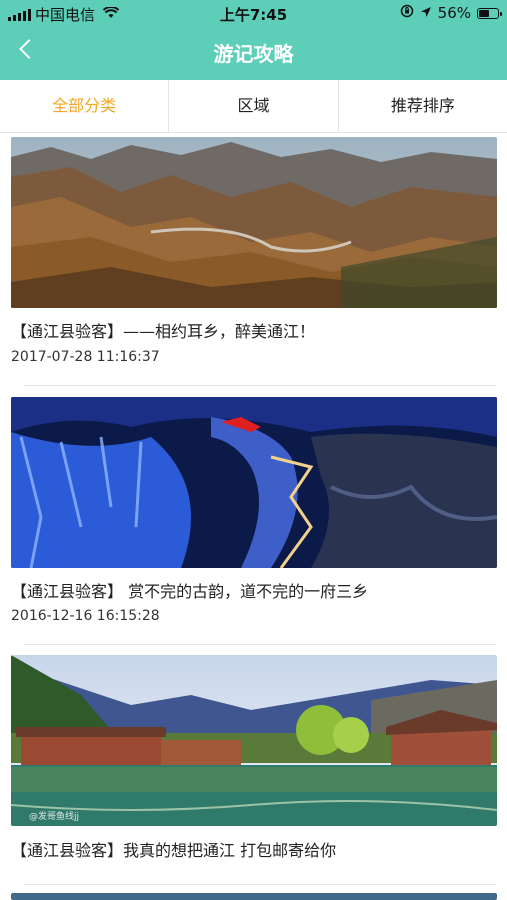  What do you see at coordinates (407, 13) in the screenshot?
I see `rotation-lock-icon` at bounding box center [407, 13].